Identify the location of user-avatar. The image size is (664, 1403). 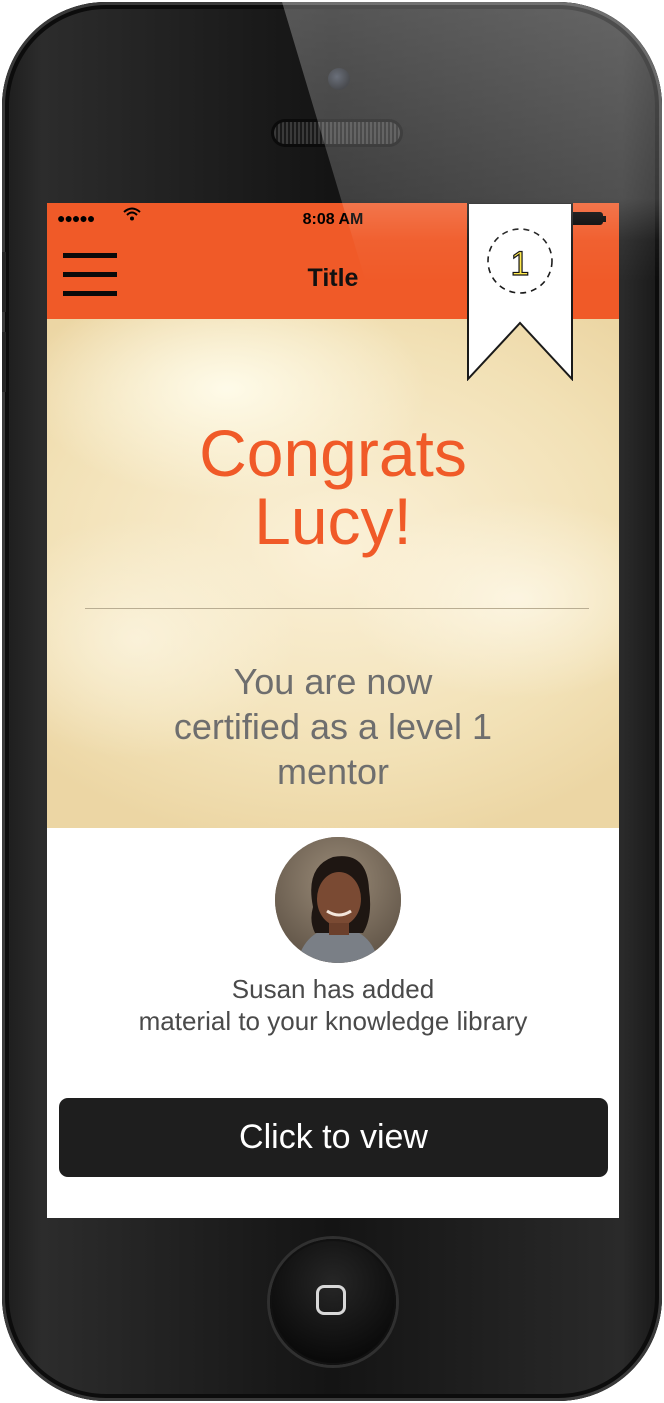
(338, 900).